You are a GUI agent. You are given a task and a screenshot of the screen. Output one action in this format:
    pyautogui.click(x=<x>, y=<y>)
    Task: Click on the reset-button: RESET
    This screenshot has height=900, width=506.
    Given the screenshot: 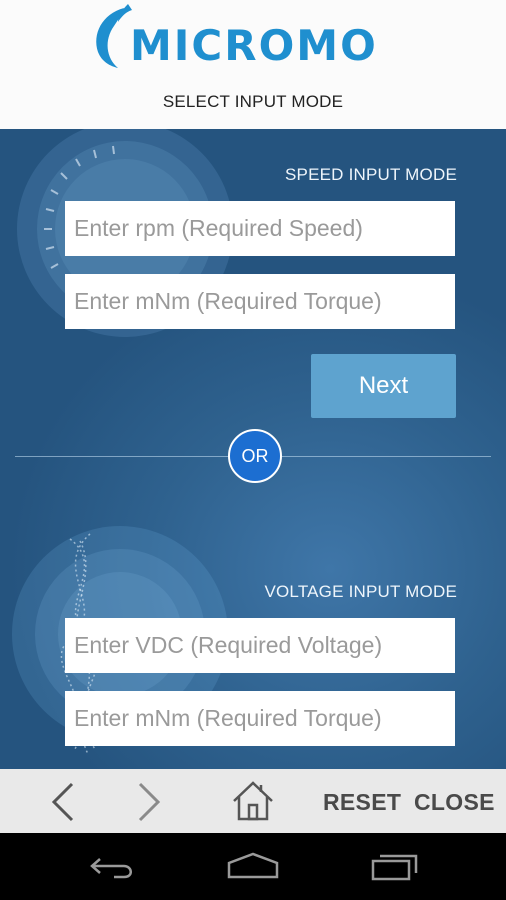 What is the action you would take?
    pyautogui.click(x=362, y=802)
    